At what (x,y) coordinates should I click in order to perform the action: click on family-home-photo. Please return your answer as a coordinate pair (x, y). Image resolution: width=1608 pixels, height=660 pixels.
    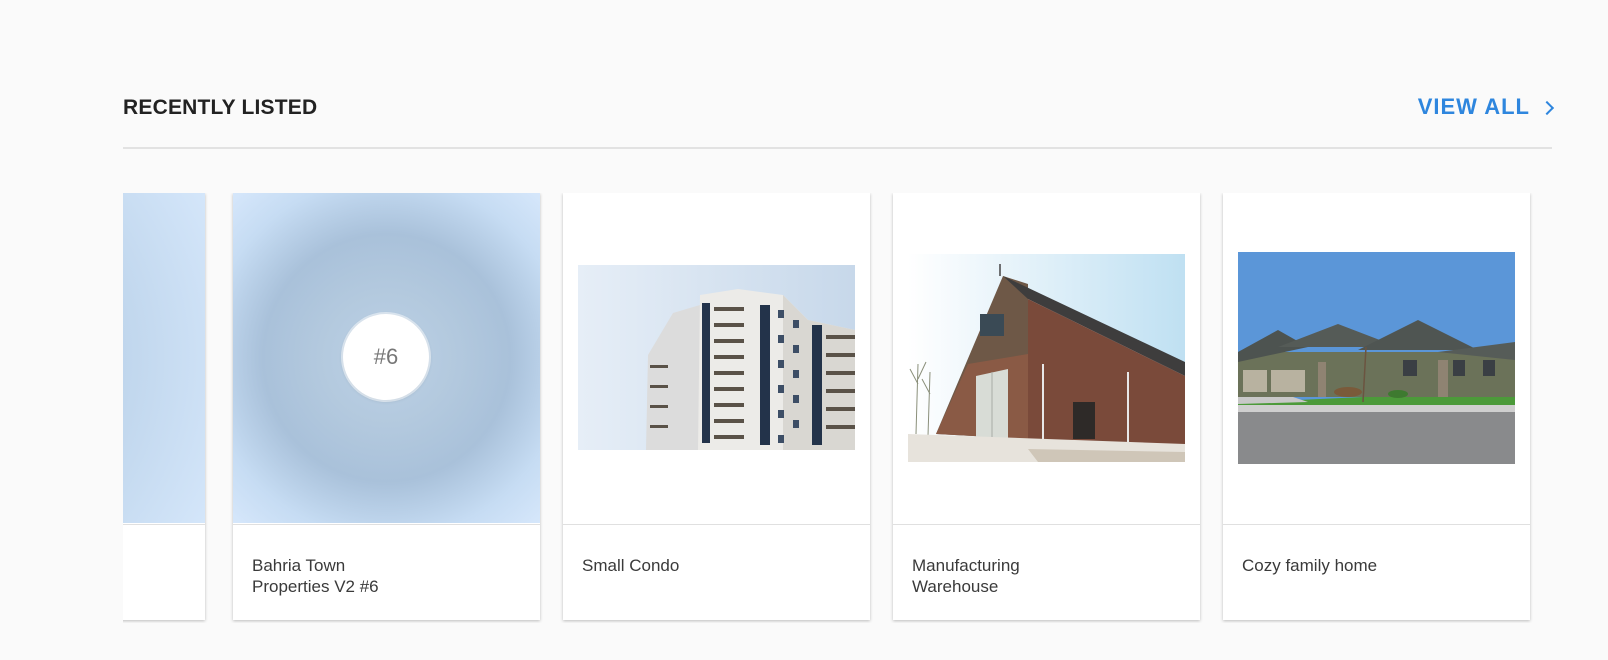
    Looking at the image, I should click on (1376, 358).